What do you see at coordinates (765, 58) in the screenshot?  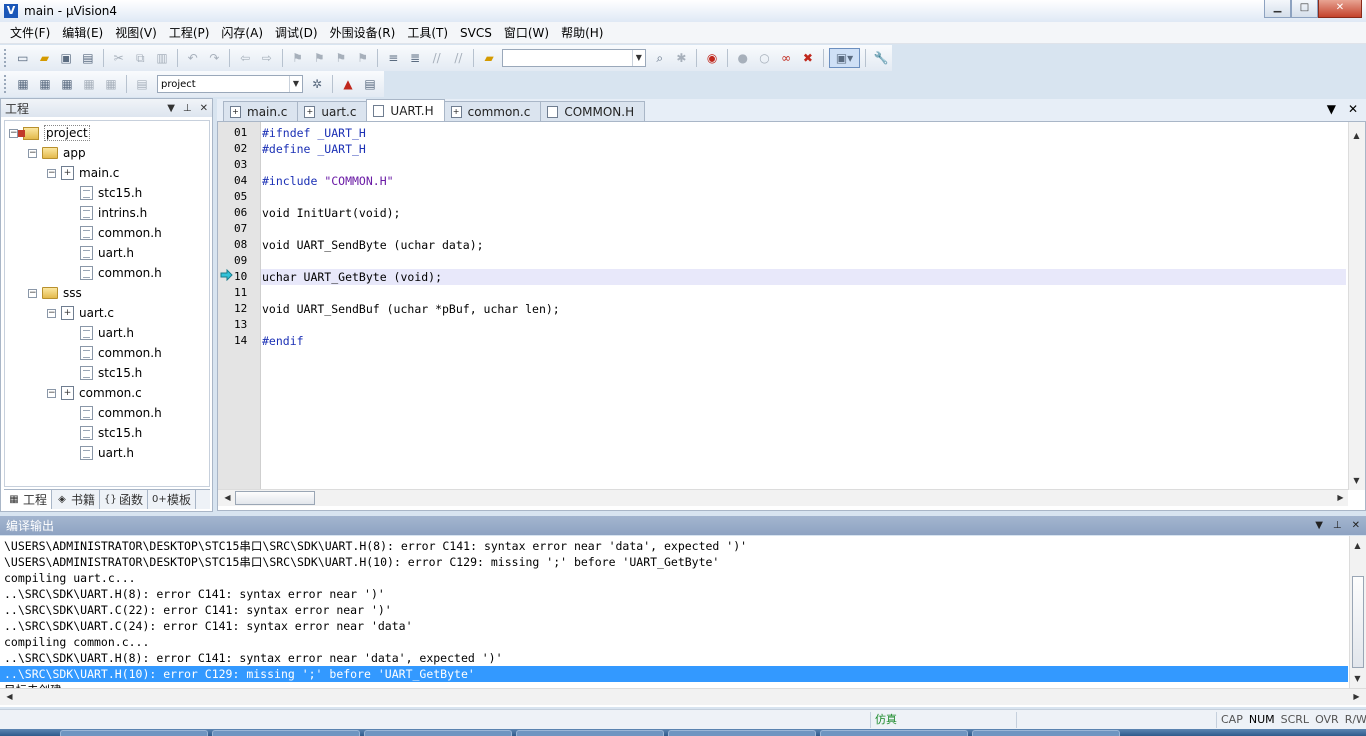 I see `enable-breakpoint-icon: ○` at bounding box center [765, 58].